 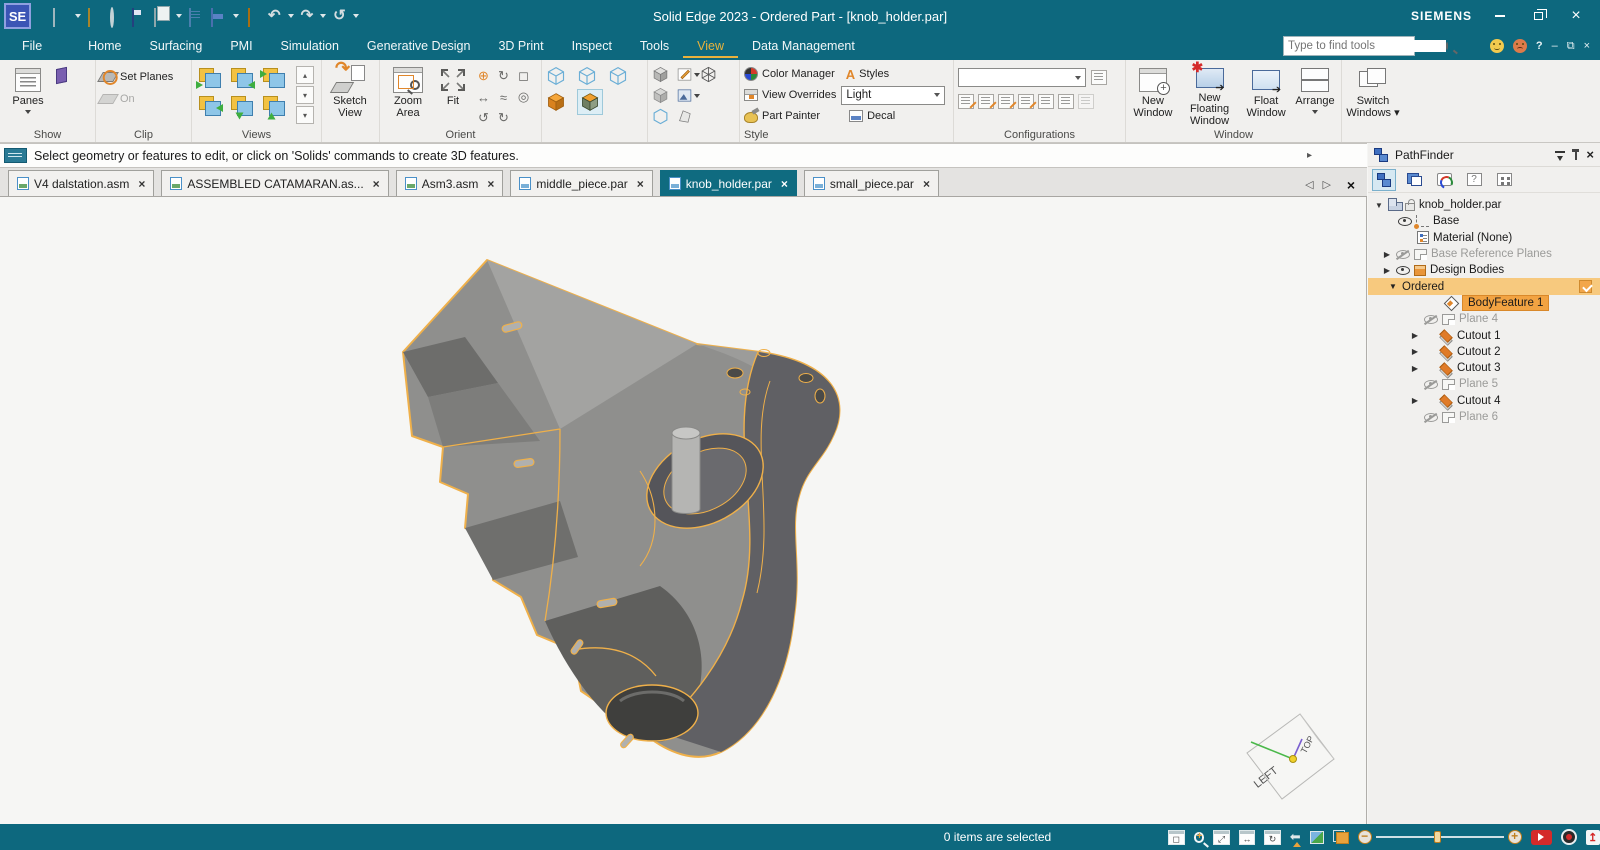 What do you see at coordinates (660, 116) in the screenshot?
I see `outline-display-icon` at bounding box center [660, 116].